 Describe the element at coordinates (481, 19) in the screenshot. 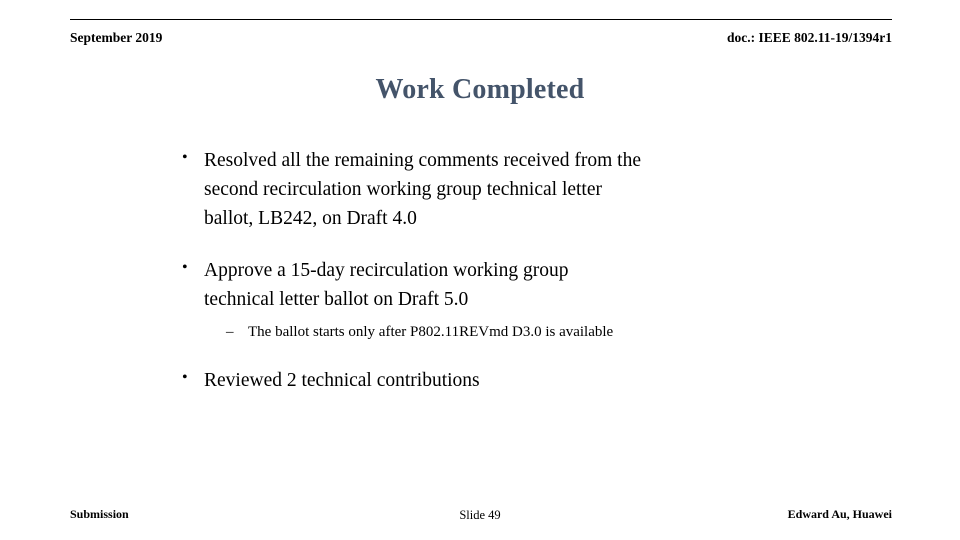

I see `header-divider` at that location.